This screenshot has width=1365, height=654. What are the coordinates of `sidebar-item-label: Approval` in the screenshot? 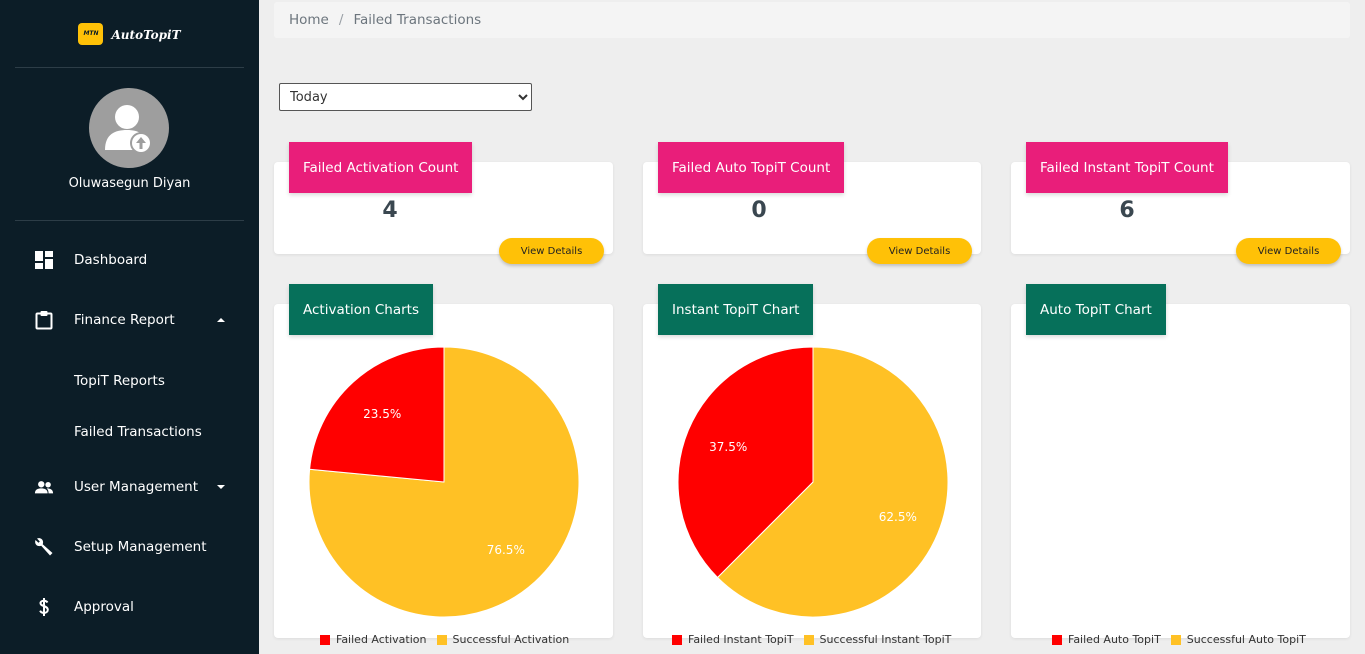 It's located at (104, 607).